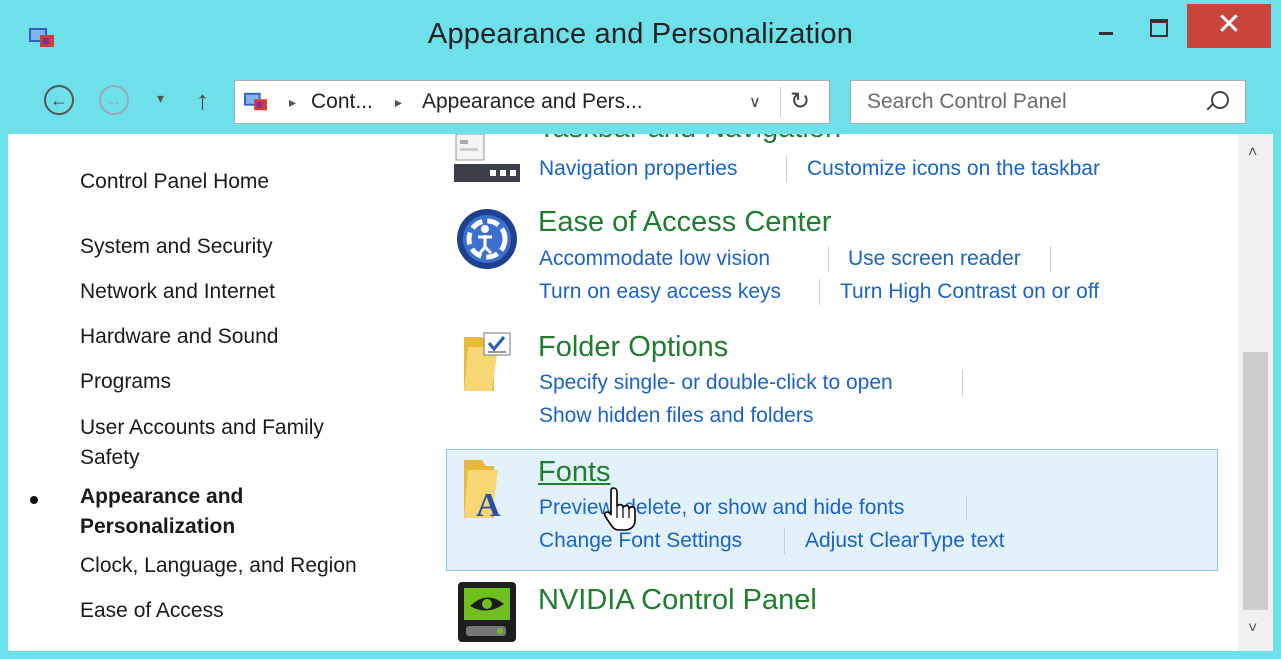 Image resolution: width=1281 pixels, height=659 pixels. What do you see at coordinates (689, 139) in the screenshot?
I see `category-title-taskbar: Taskbar and Navigation` at bounding box center [689, 139].